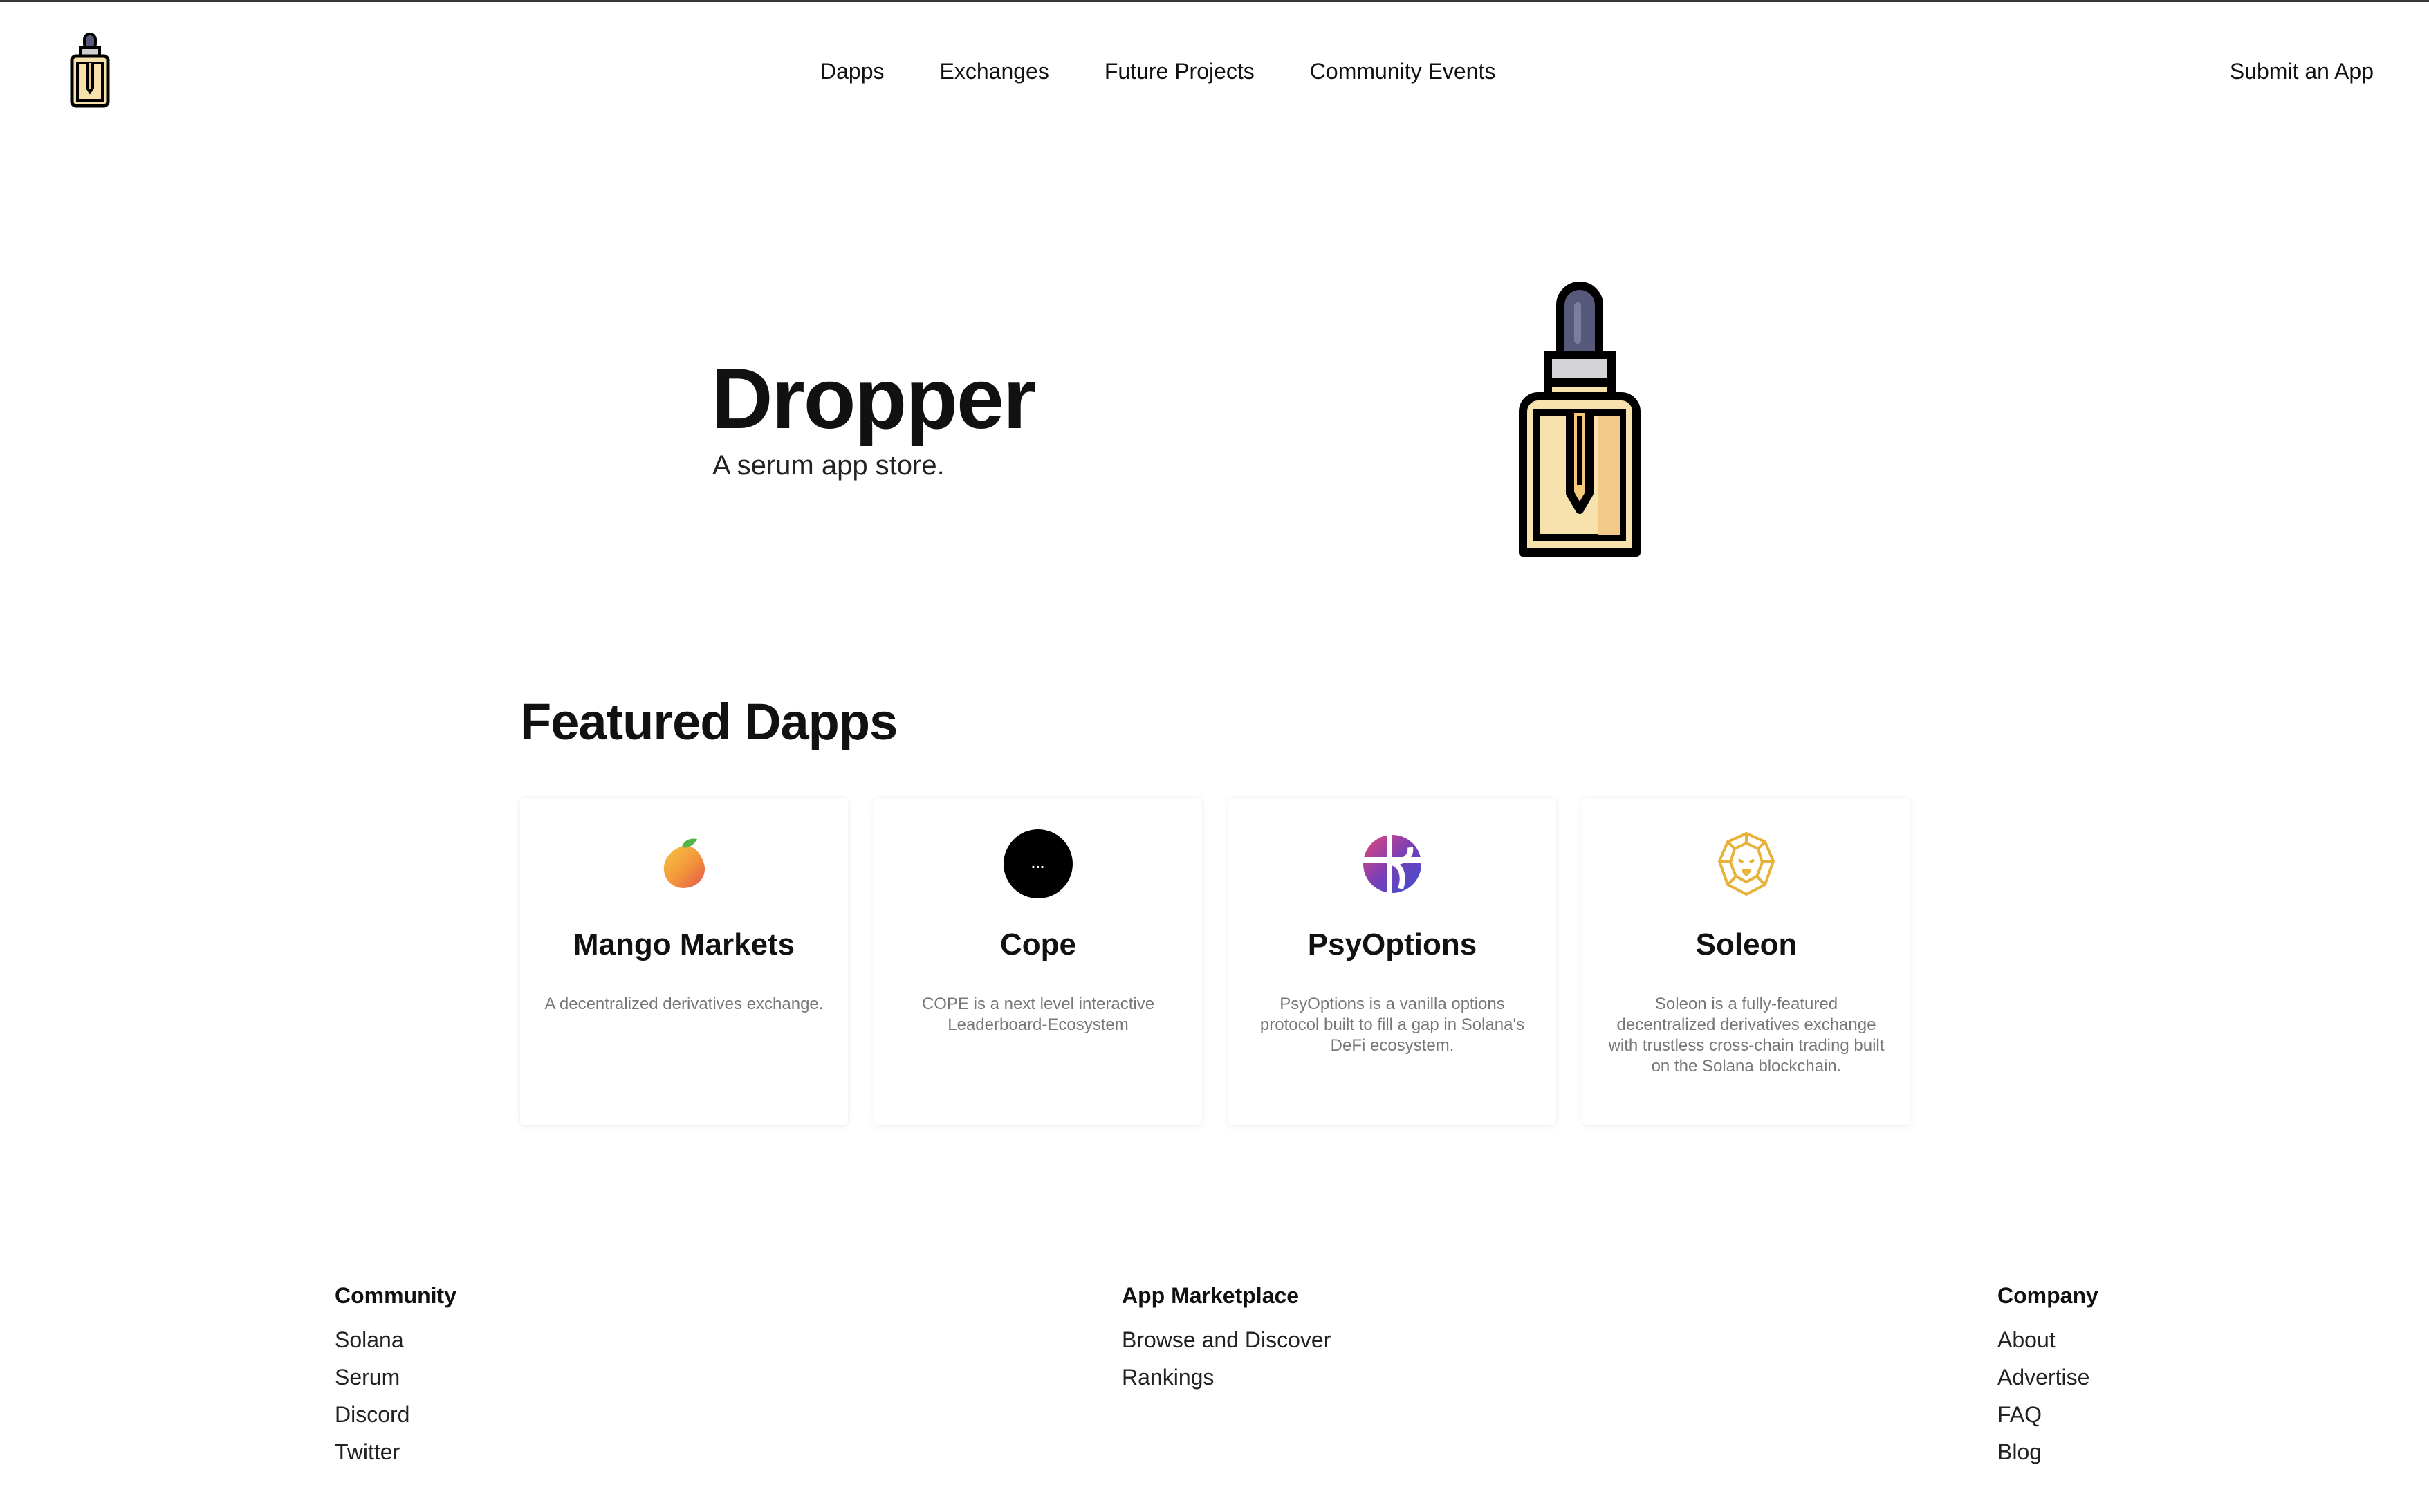  What do you see at coordinates (1038, 944) in the screenshot?
I see `dapp-card-title: Cope` at bounding box center [1038, 944].